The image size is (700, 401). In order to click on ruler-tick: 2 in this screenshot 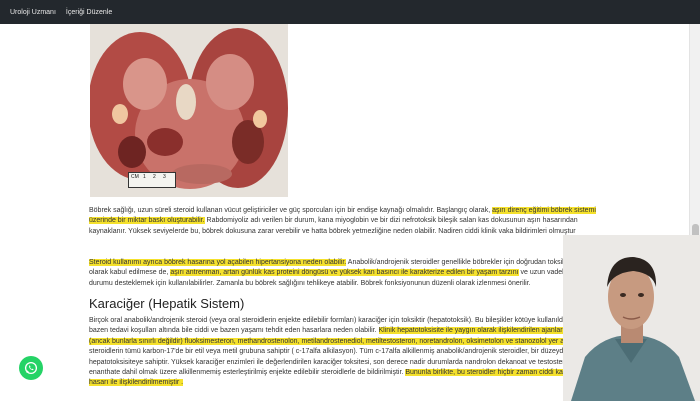, I will do `click(154, 177)`.